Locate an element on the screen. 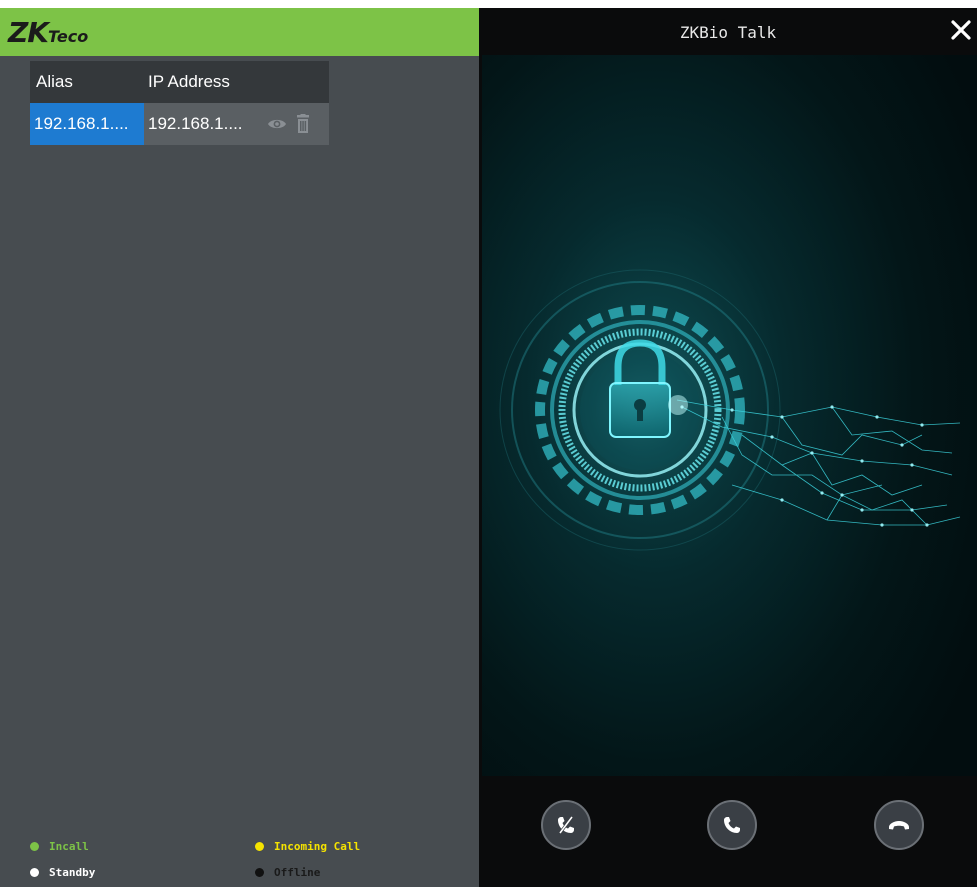  eye-icon is located at coordinates (277, 124).